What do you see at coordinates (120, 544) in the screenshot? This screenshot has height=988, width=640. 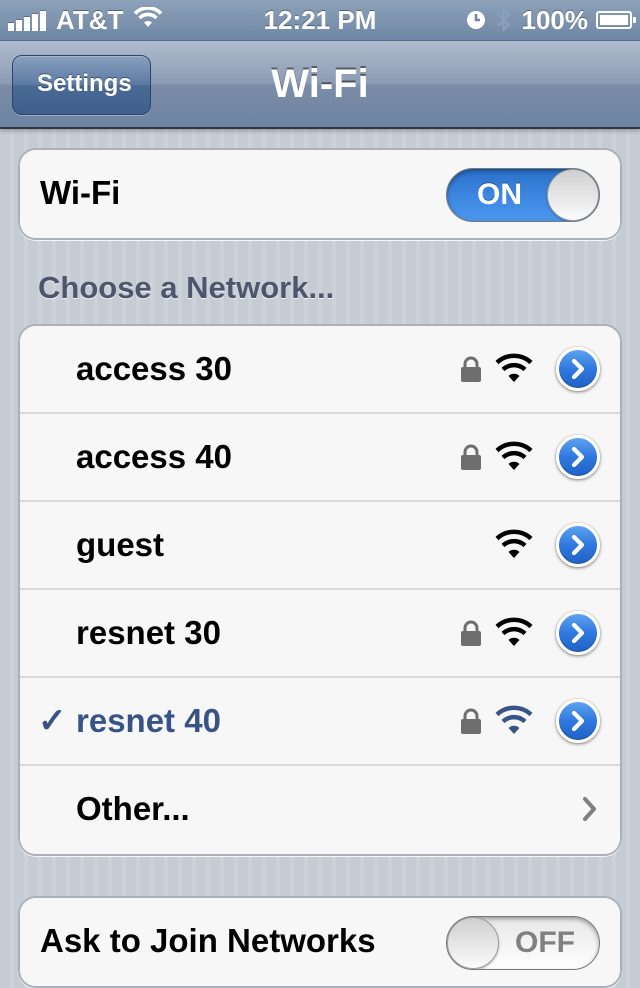 I see `network-name: guest` at bounding box center [120, 544].